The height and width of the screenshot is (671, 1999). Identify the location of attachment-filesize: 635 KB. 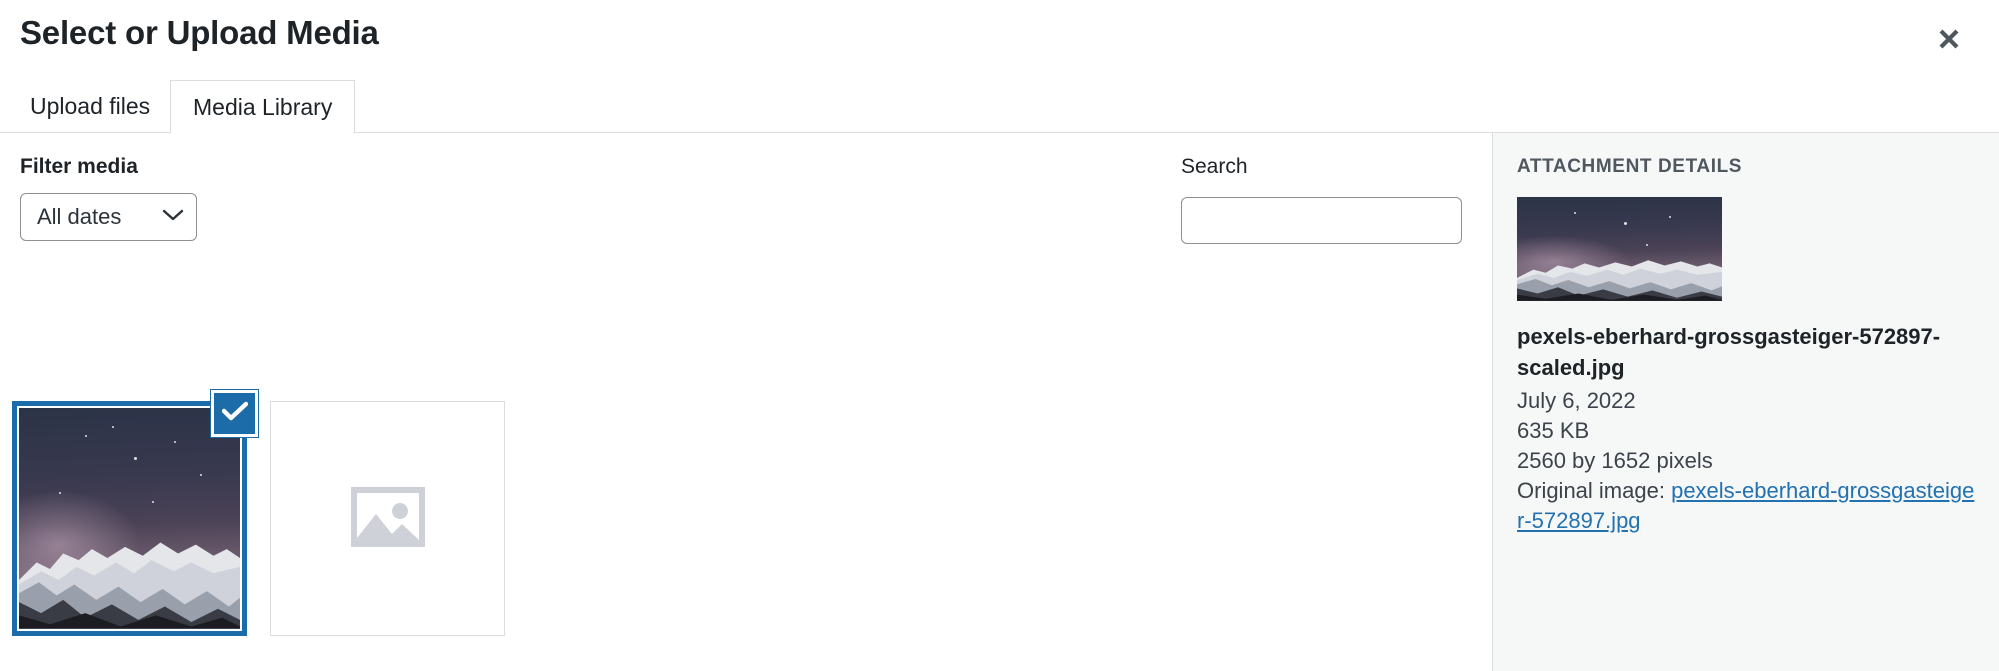
(1553, 430).